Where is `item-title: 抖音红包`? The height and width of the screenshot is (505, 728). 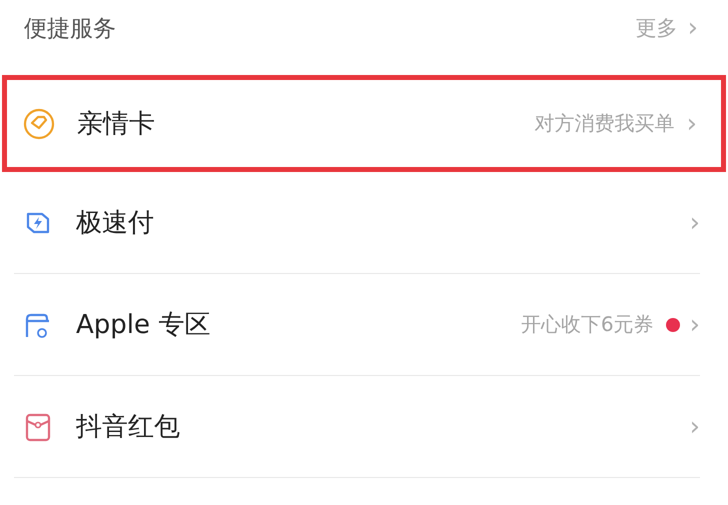 item-title: 抖音红包 is located at coordinates (128, 427).